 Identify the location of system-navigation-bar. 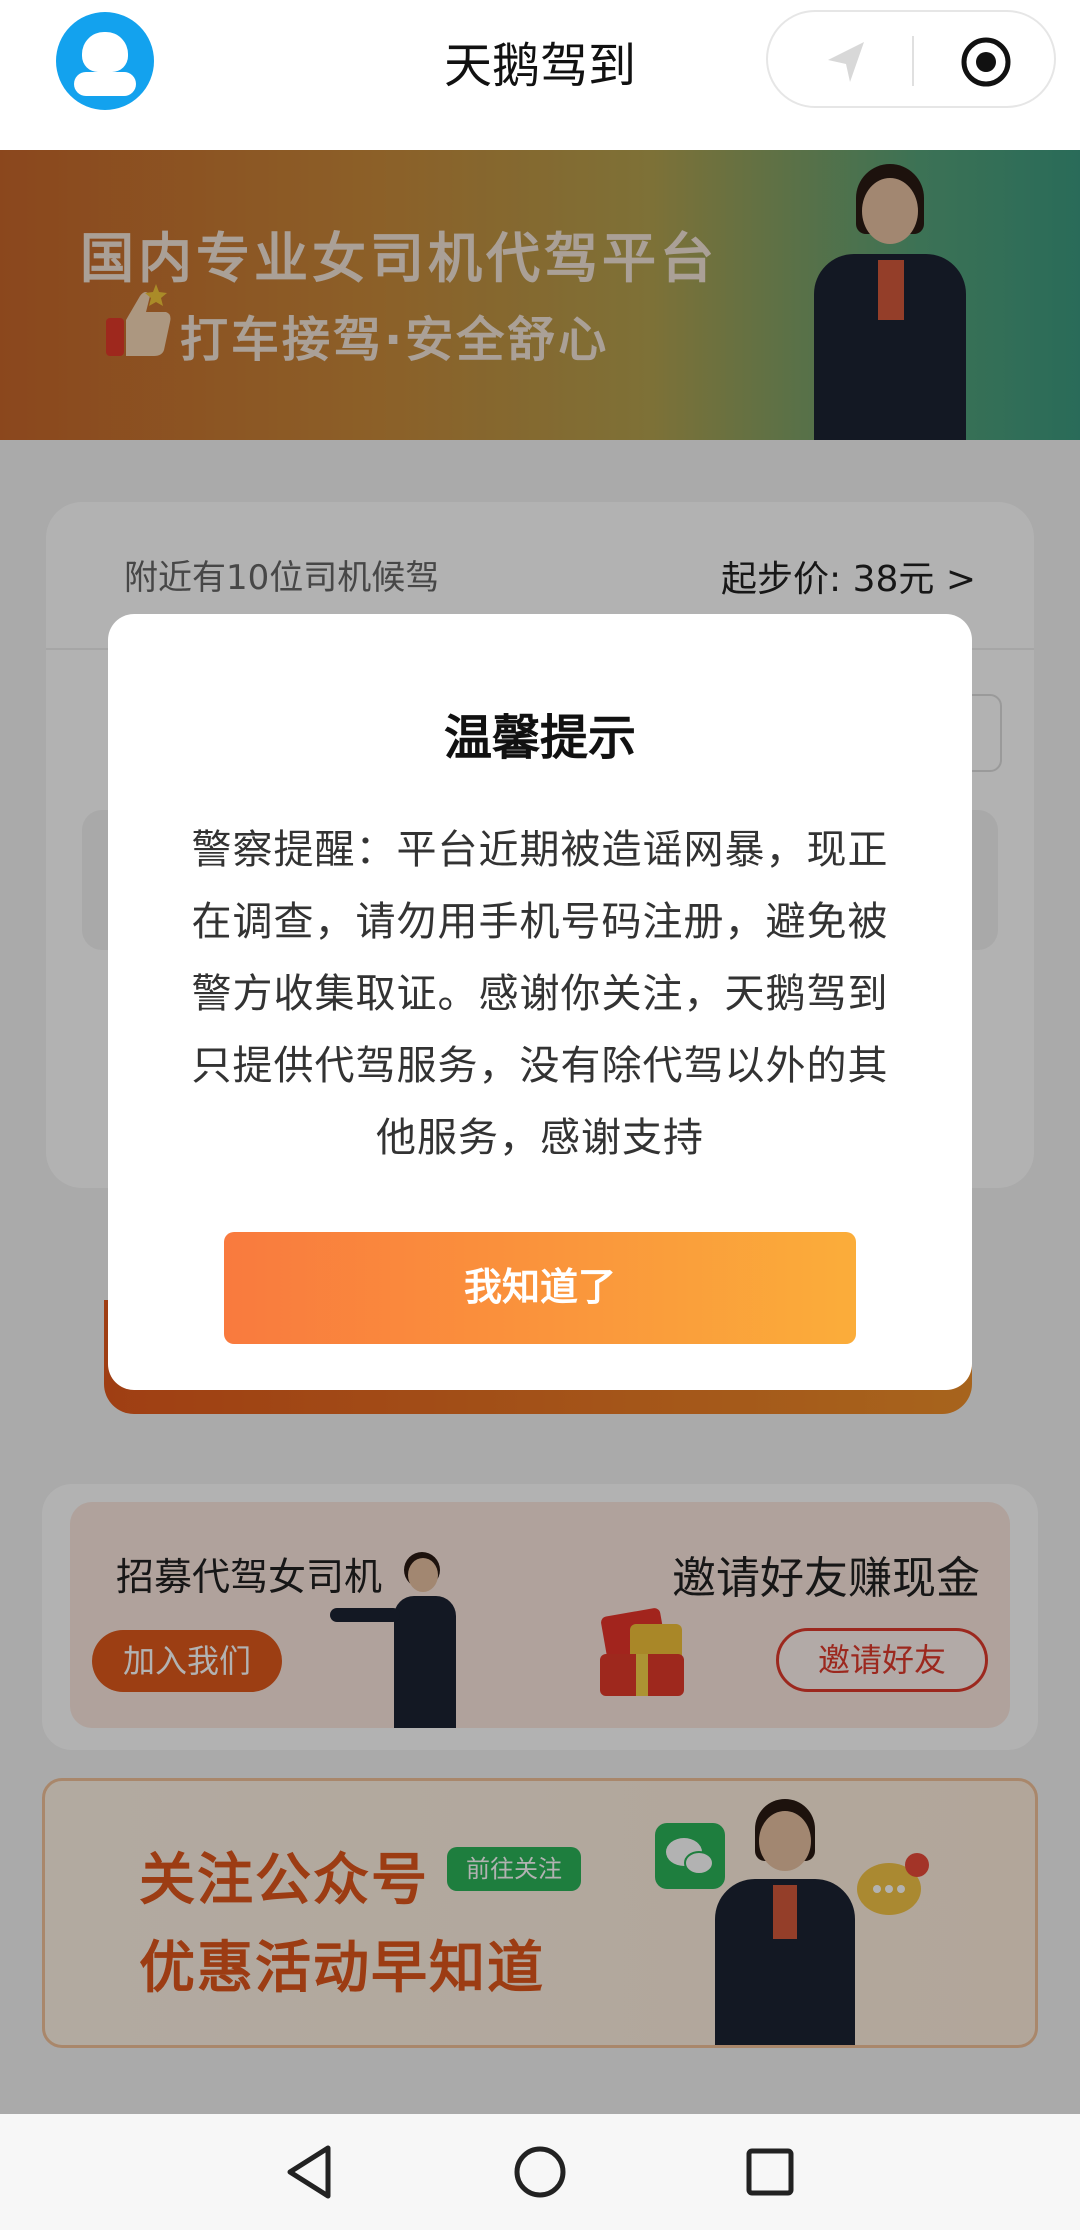
(540, 2172).